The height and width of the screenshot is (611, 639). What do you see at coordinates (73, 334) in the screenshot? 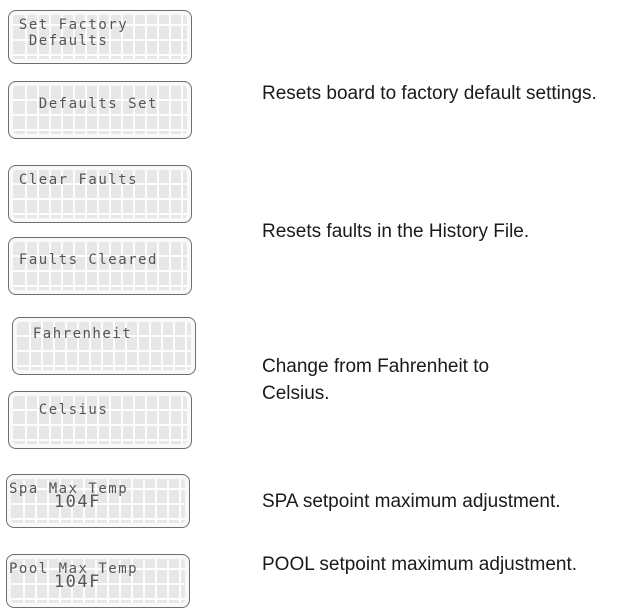
I see `lcd-line-1: Fahrenheit` at bounding box center [73, 334].